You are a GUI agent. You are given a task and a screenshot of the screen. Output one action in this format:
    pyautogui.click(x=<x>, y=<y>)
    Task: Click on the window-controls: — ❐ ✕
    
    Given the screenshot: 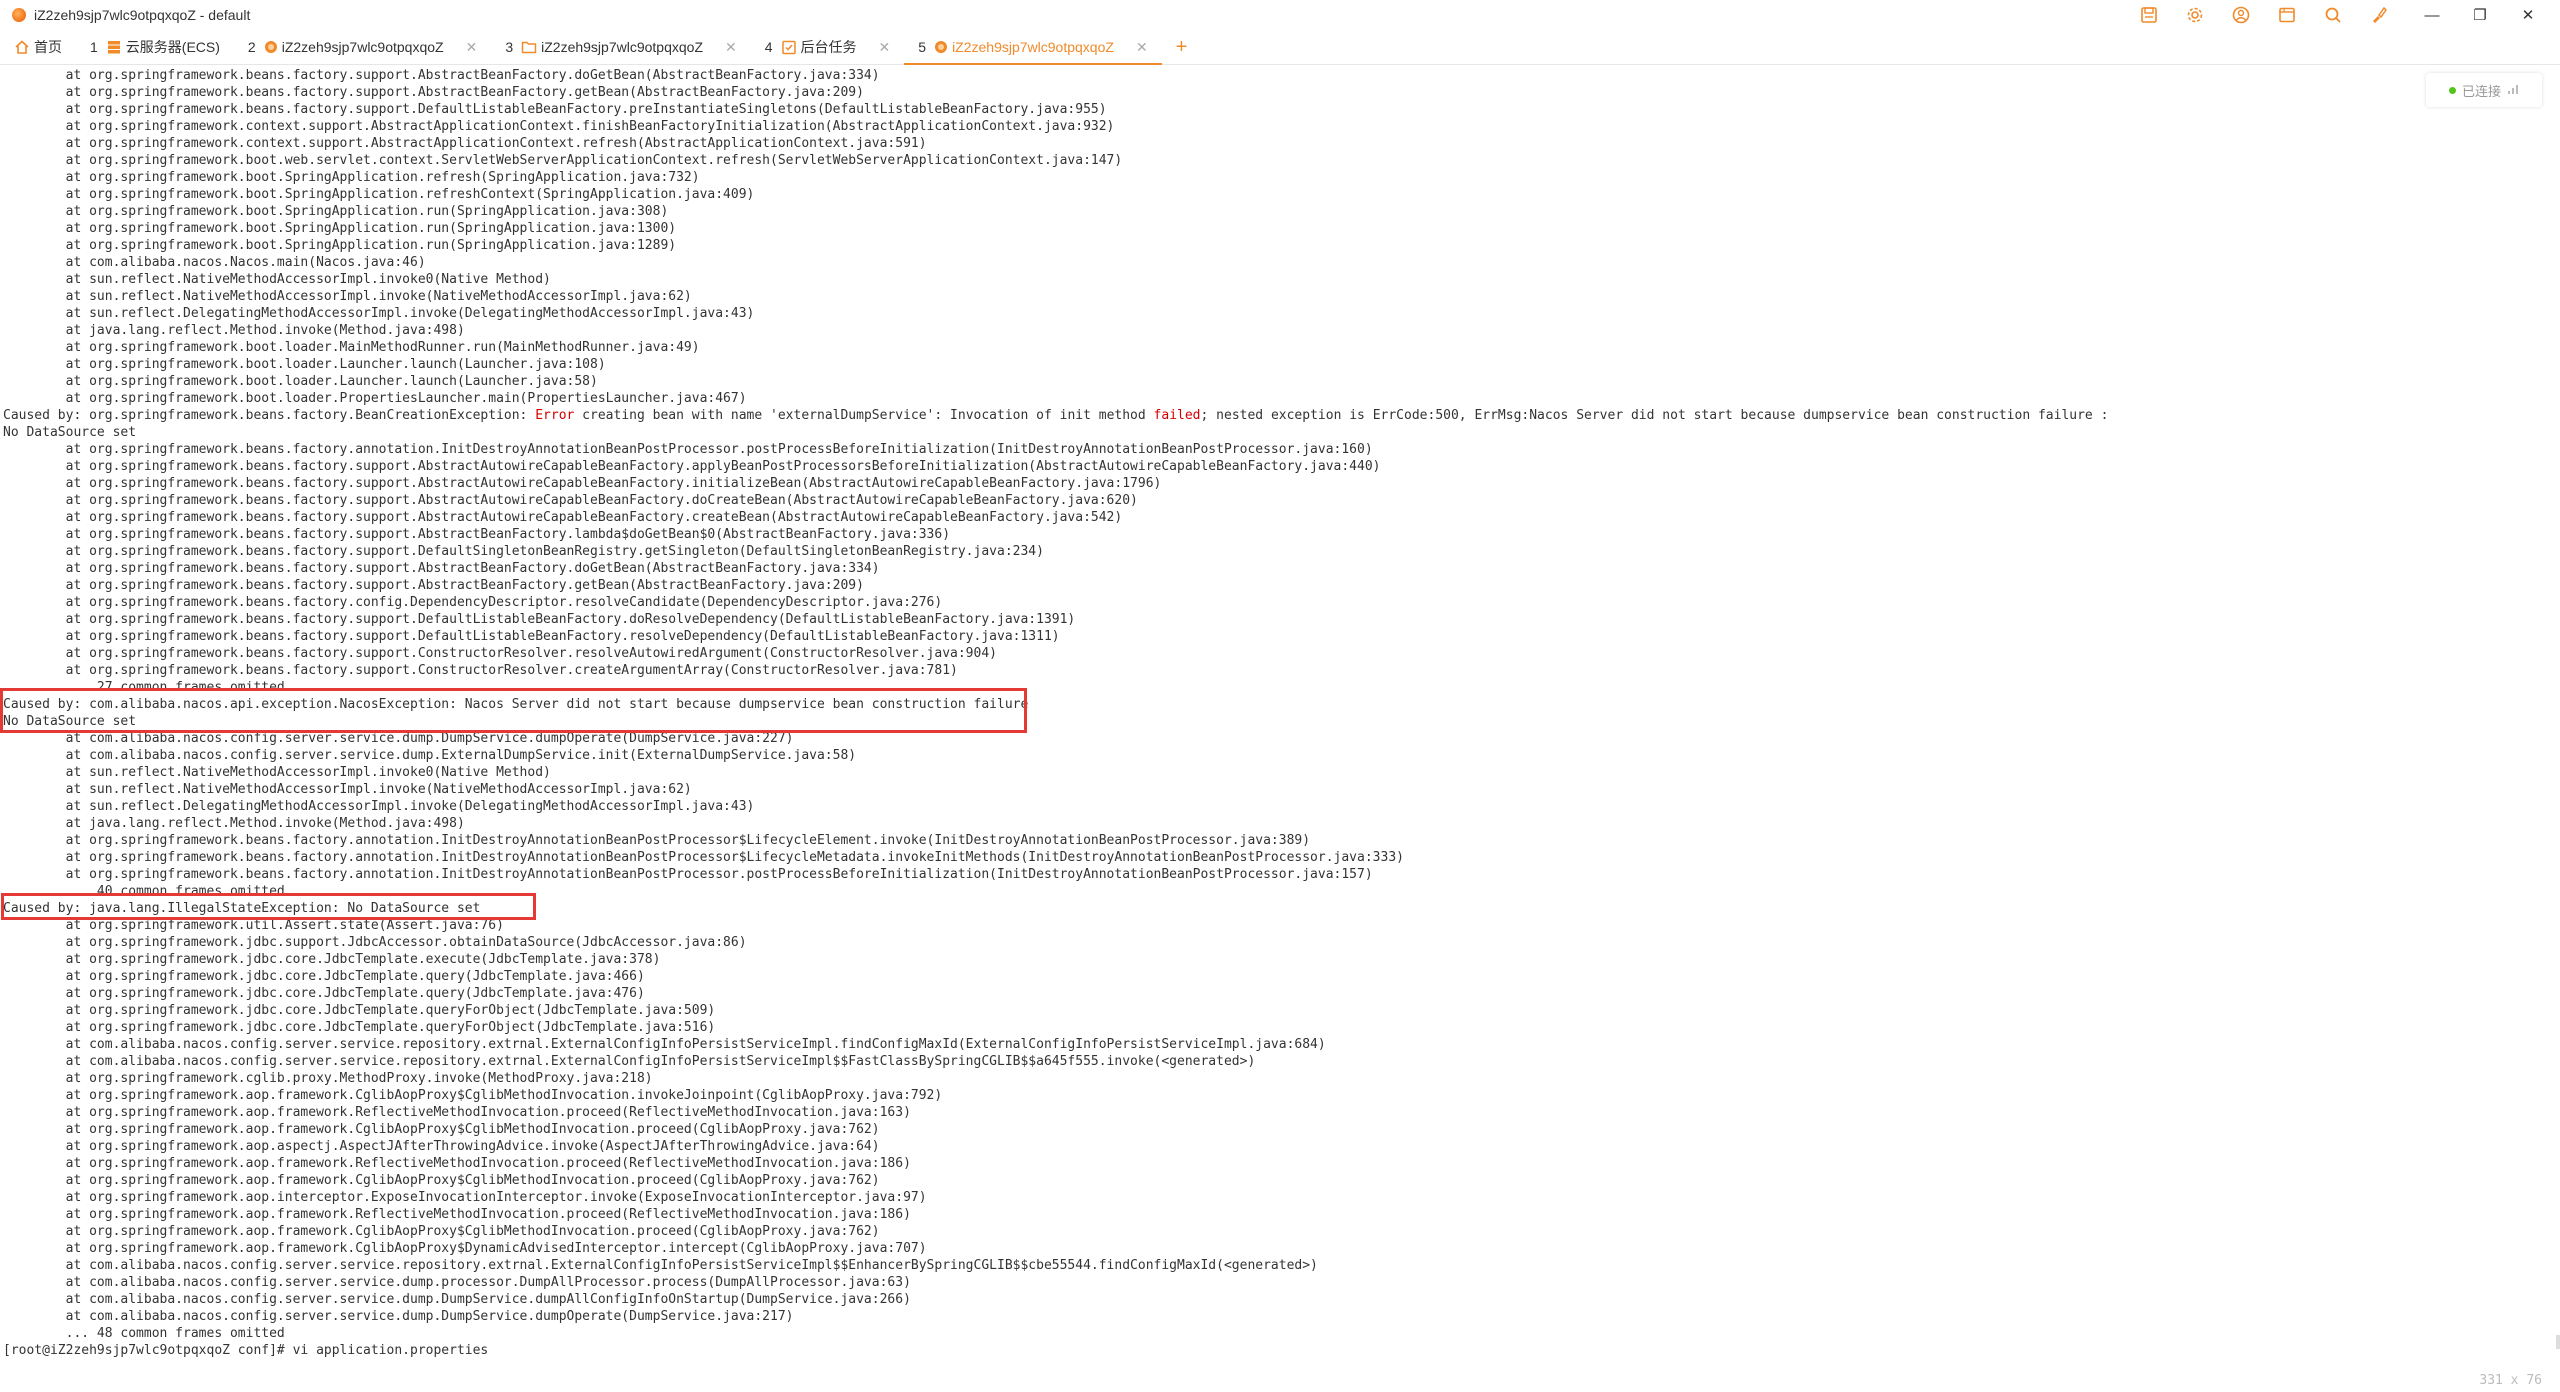 What is the action you would take?
    pyautogui.click(x=2480, y=15)
    